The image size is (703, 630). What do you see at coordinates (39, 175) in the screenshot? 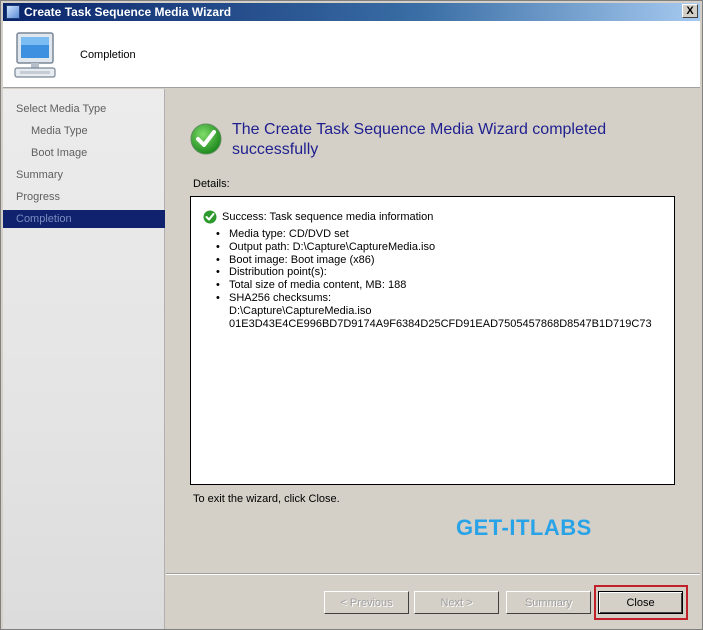
I see `nav-item-summary: Summary` at bounding box center [39, 175].